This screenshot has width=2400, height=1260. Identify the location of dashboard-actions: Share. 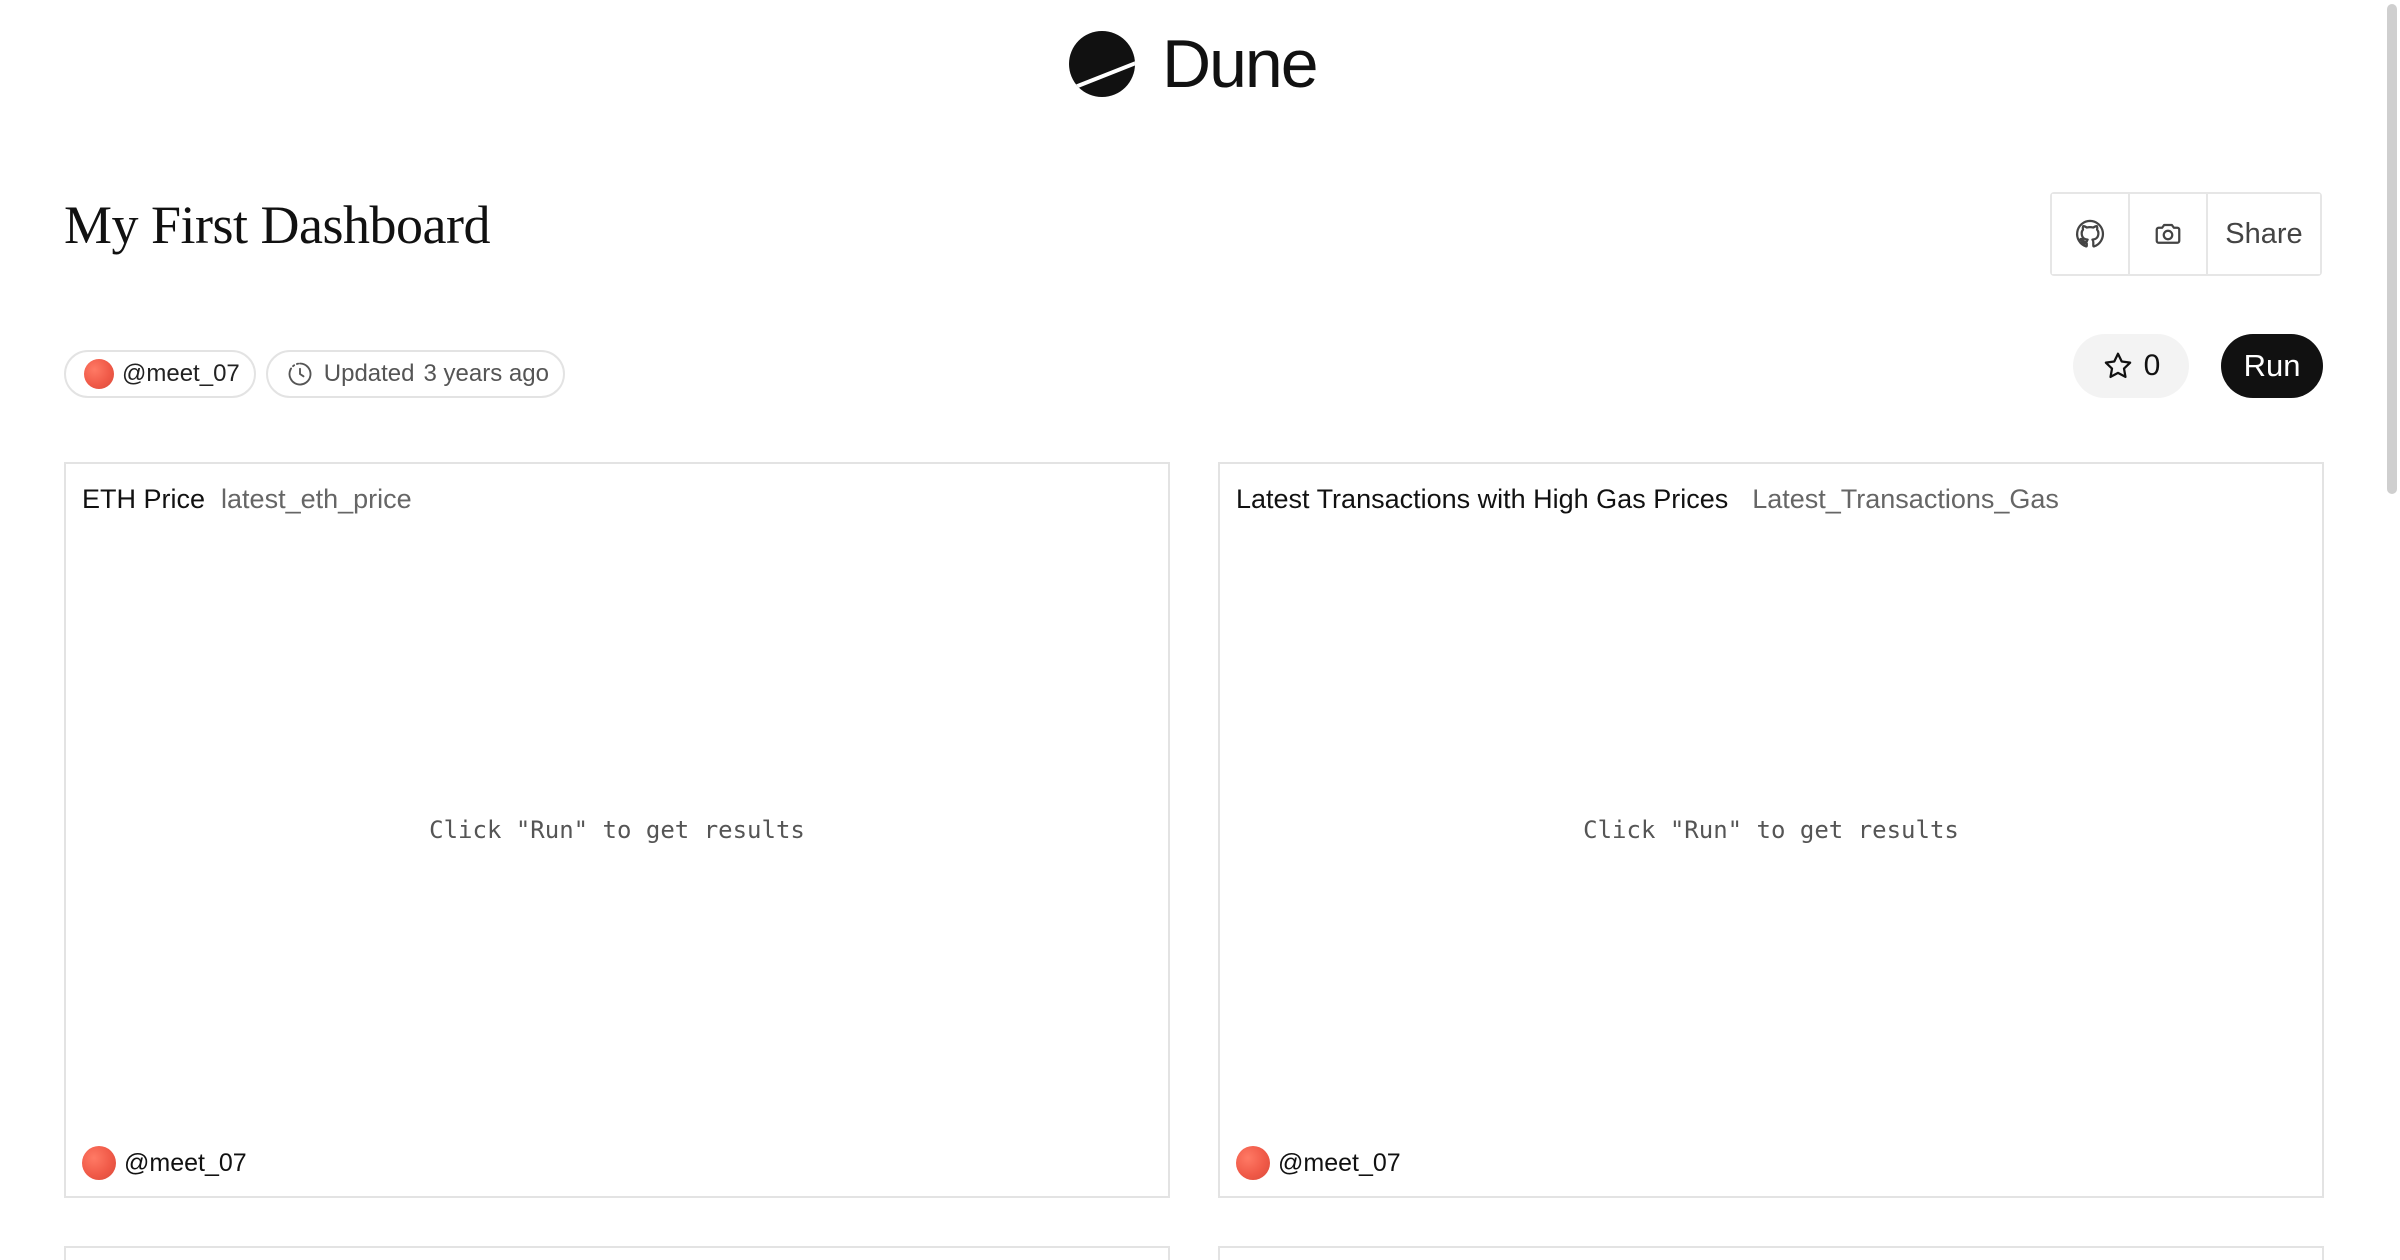
(2186, 234).